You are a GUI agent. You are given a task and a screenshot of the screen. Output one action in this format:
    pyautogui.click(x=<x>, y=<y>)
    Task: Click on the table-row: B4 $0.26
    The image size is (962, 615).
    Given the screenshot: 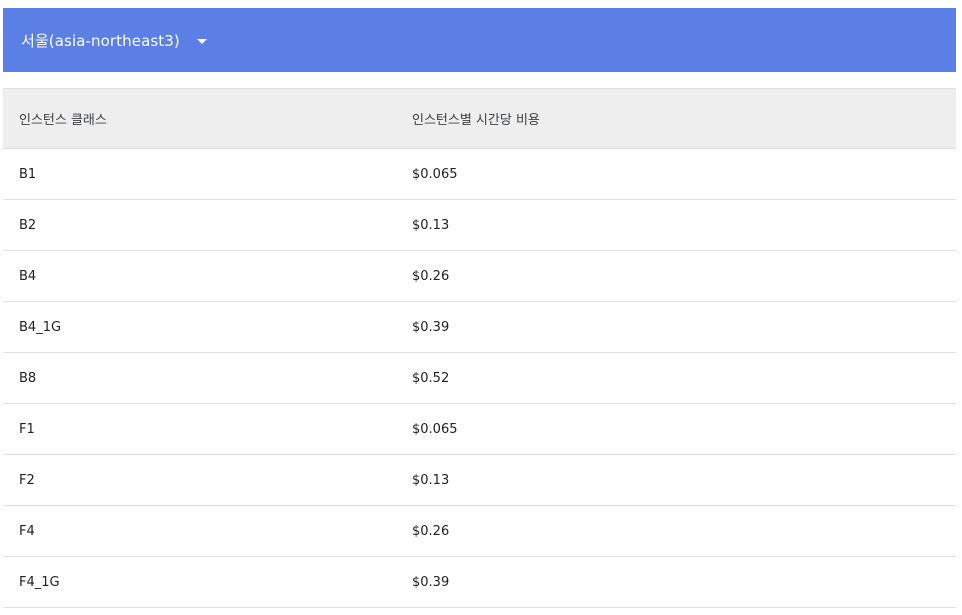 What is the action you would take?
    pyautogui.click(x=479, y=276)
    